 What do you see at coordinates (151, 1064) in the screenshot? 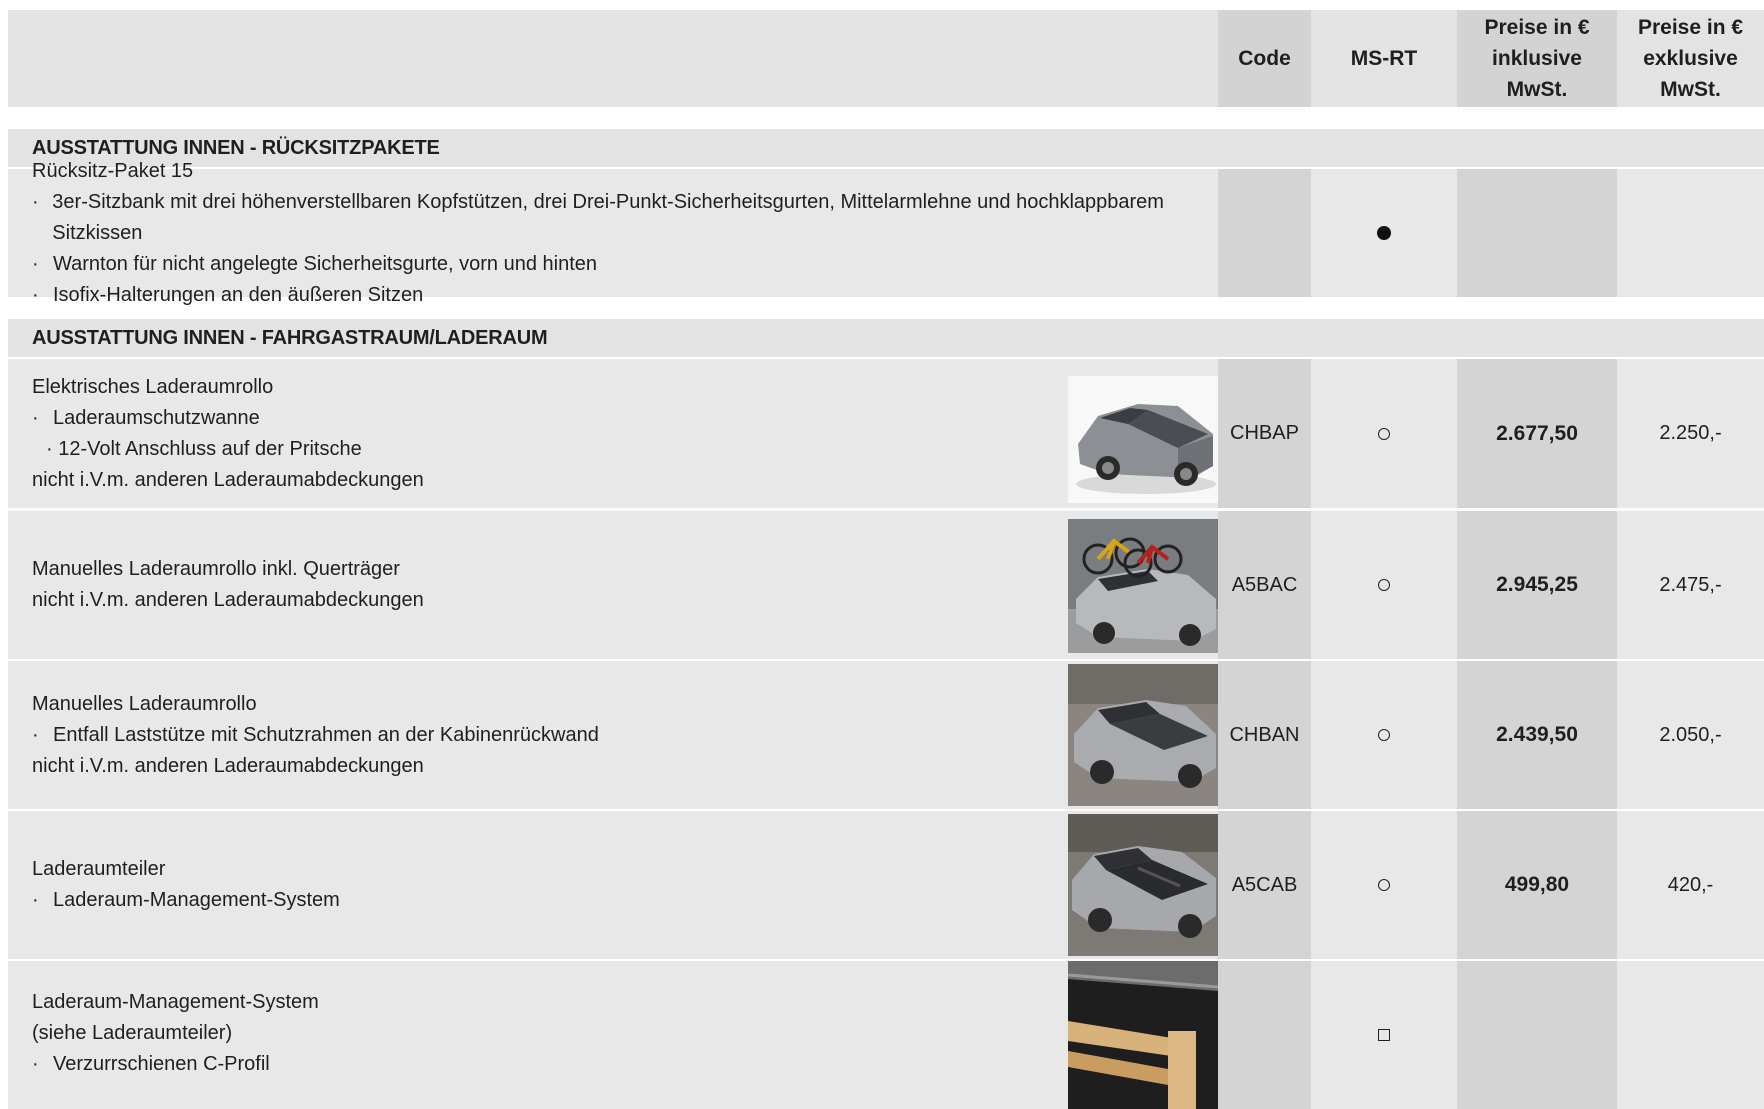
I see `list-item: · Verzurrschienen C-Profil` at bounding box center [151, 1064].